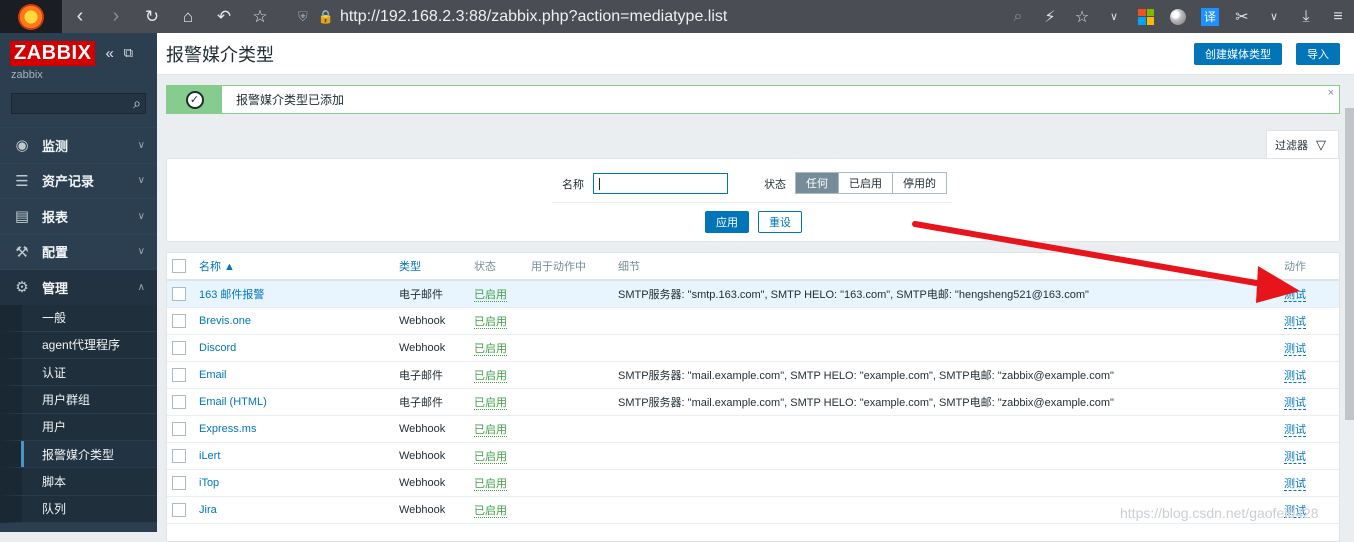 This screenshot has width=1354, height=542. Describe the element at coordinates (68, 182) in the screenshot. I see `sidebar-item-label: 资产记录` at that location.